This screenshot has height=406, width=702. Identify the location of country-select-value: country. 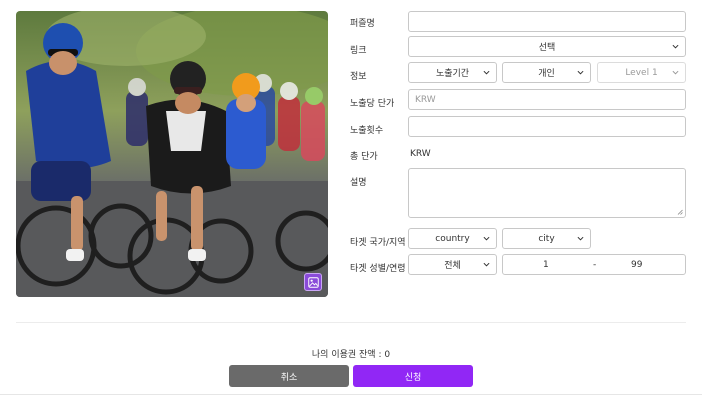
(452, 238).